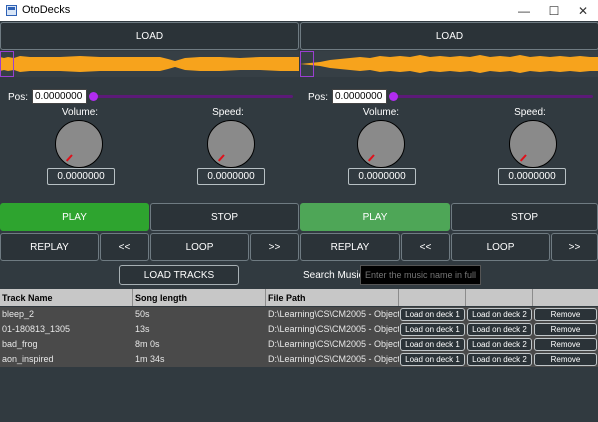 The height and width of the screenshot is (422, 598). I want to click on column-header: Song length, so click(199, 297).